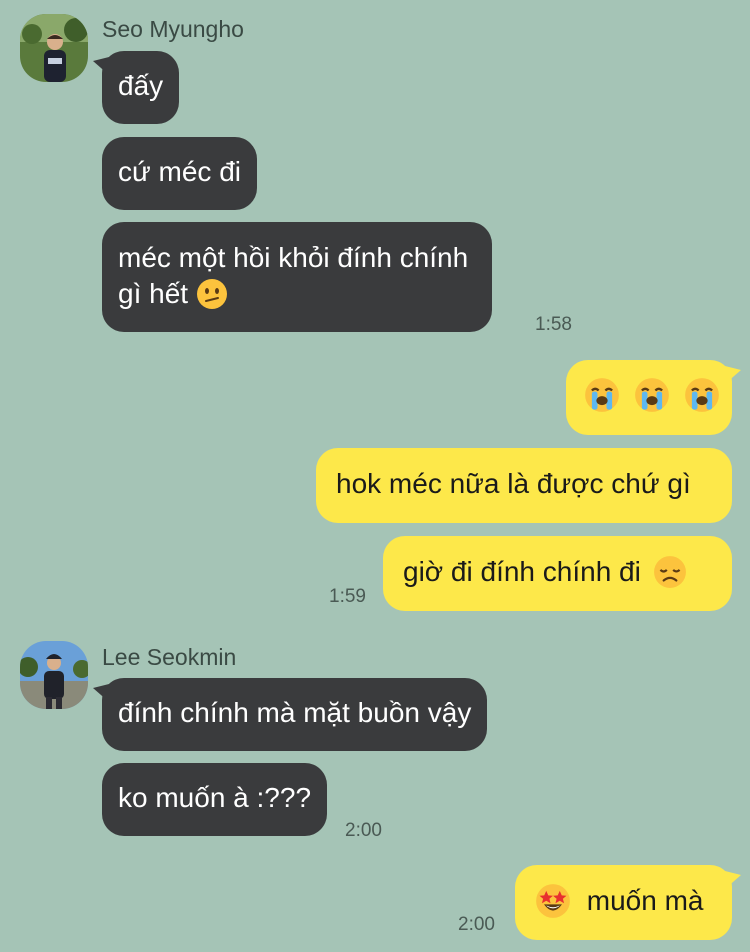 The height and width of the screenshot is (952, 750). What do you see at coordinates (293, 257) in the screenshot?
I see `message-text: méc một hồi khỏi đính chính` at bounding box center [293, 257].